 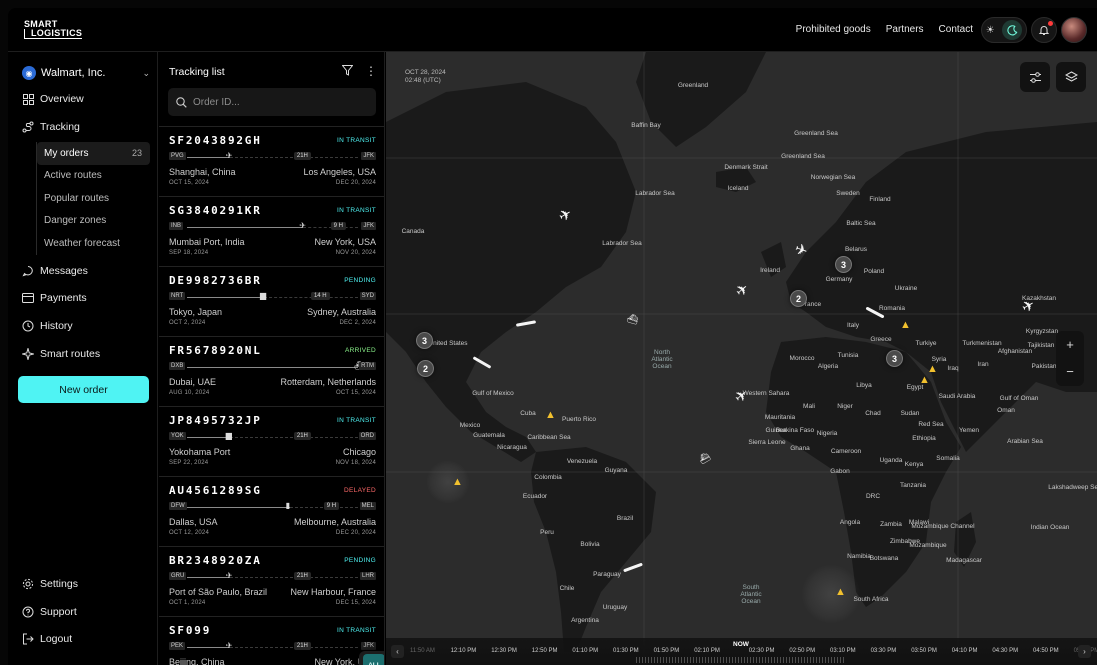 I want to click on map-label: Greece, so click(x=881, y=339).